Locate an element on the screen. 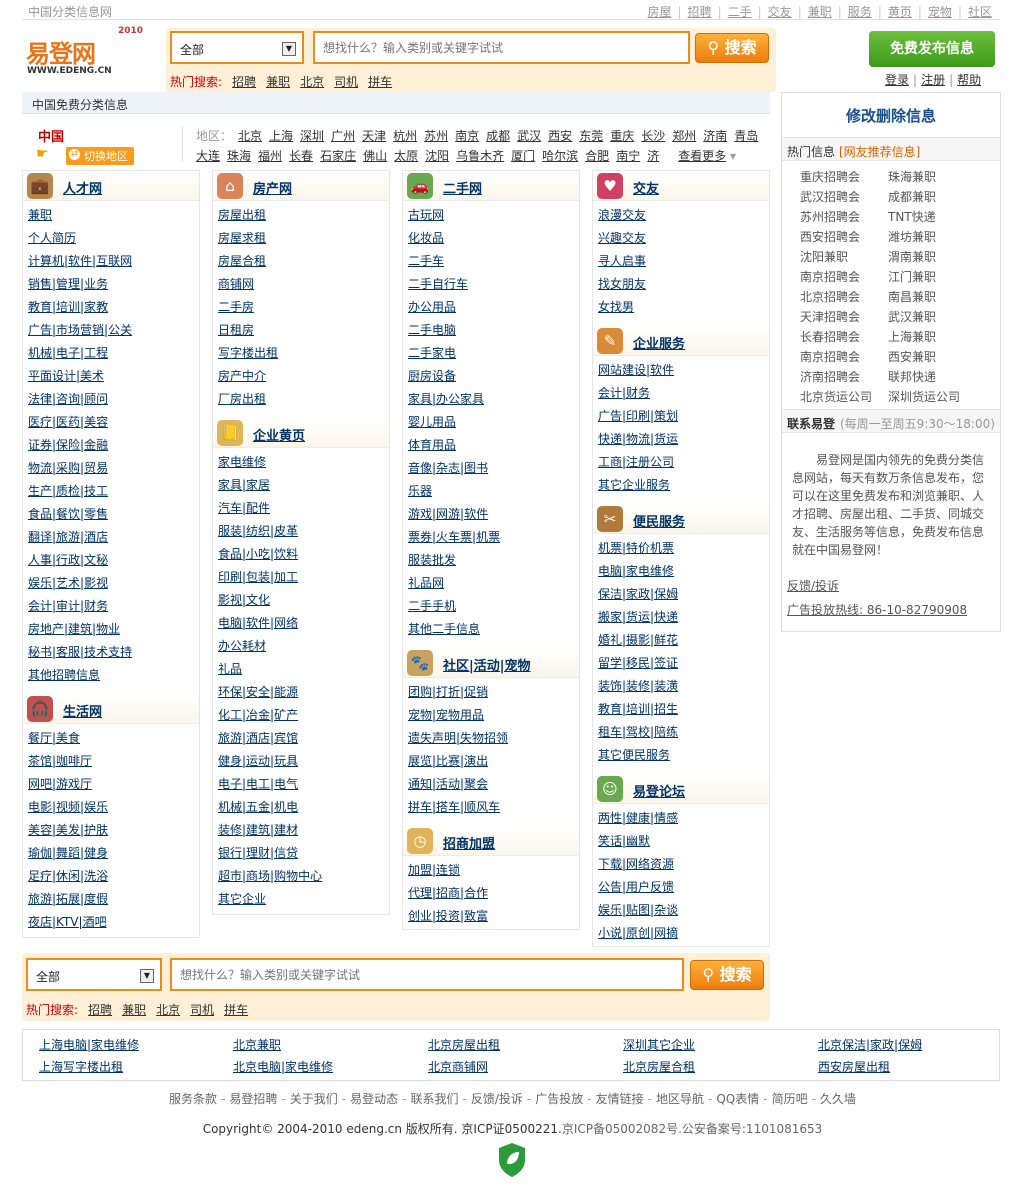 Image resolution: width=1025 pixels, height=1190 pixels. category-link: 笑话|幽默 is located at coordinates (683, 844).